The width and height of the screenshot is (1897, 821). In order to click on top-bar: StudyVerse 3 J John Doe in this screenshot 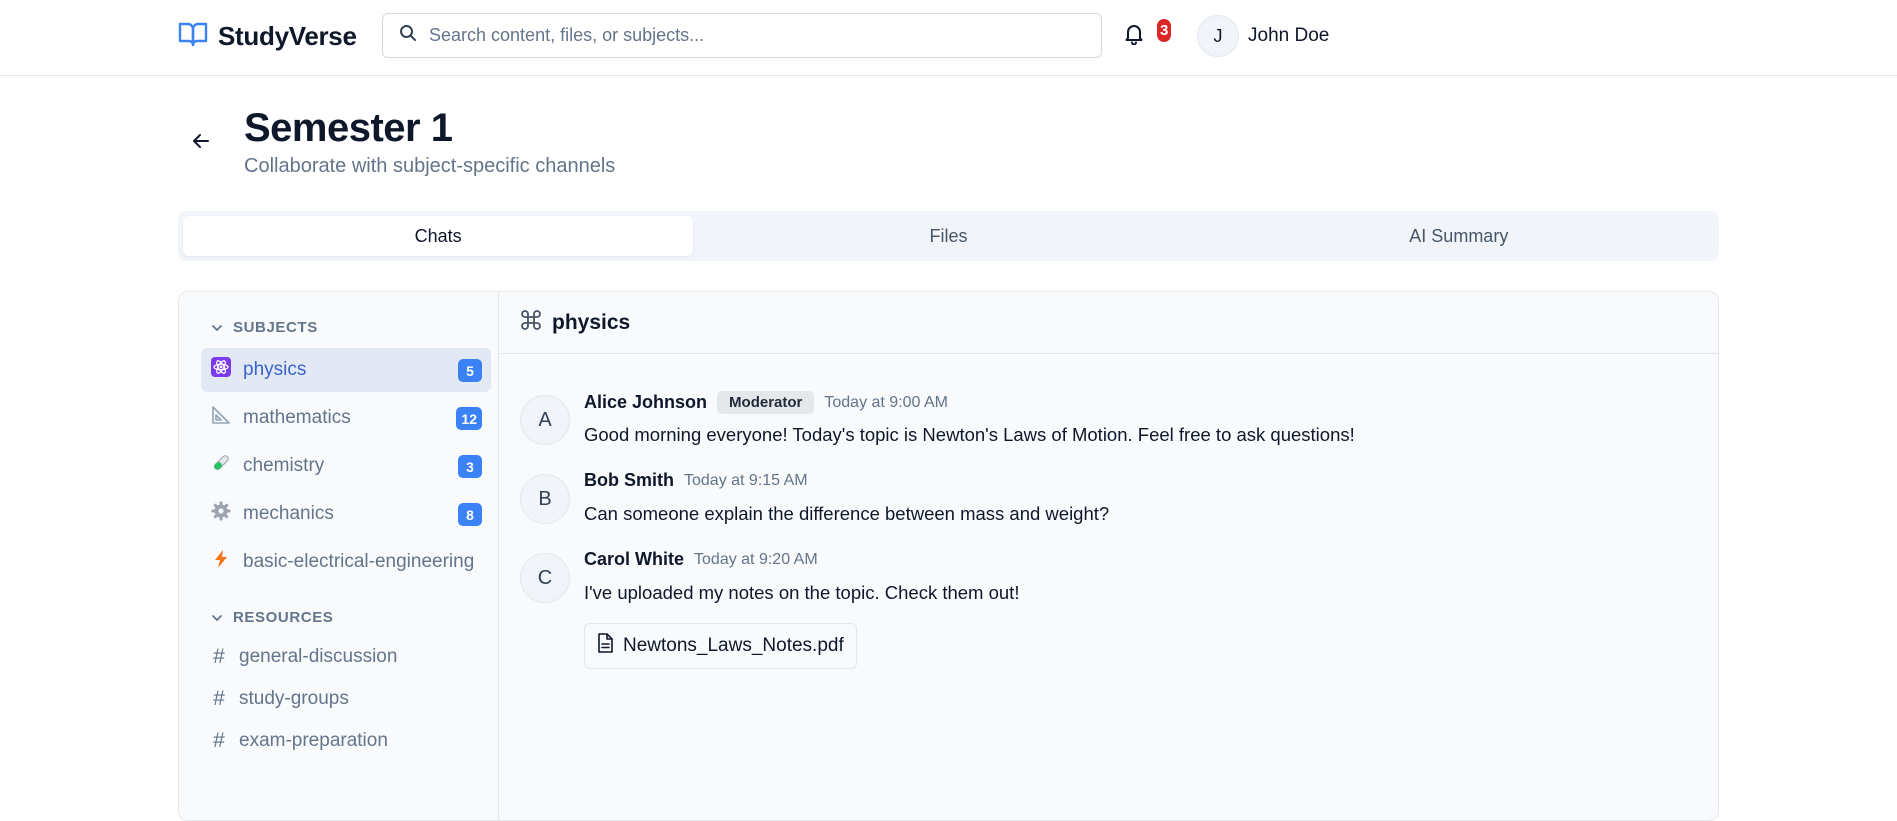, I will do `click(948, 38)`.